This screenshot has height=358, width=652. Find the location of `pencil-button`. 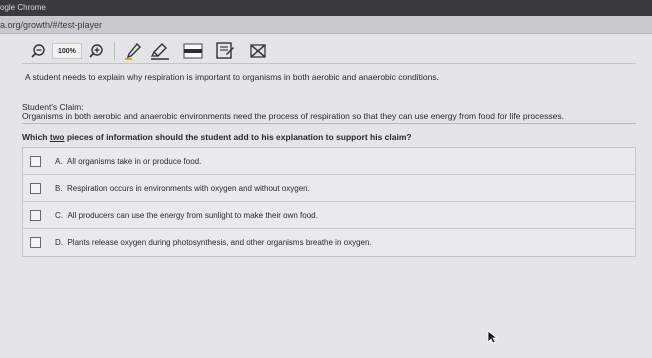

pencil-button is located at coordinates (133, 51).